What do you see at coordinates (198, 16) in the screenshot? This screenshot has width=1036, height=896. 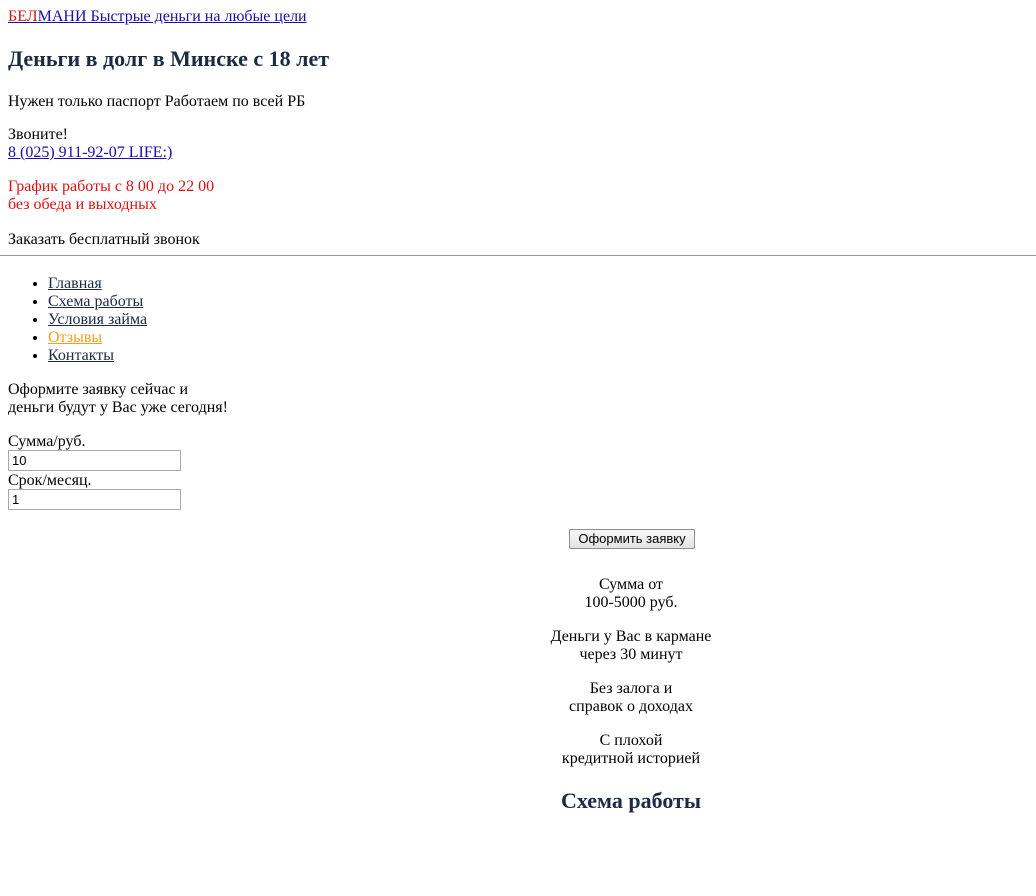 I see `brand-tagline: Быстрые деньги на любые цели` at bounding box center [198, 16].